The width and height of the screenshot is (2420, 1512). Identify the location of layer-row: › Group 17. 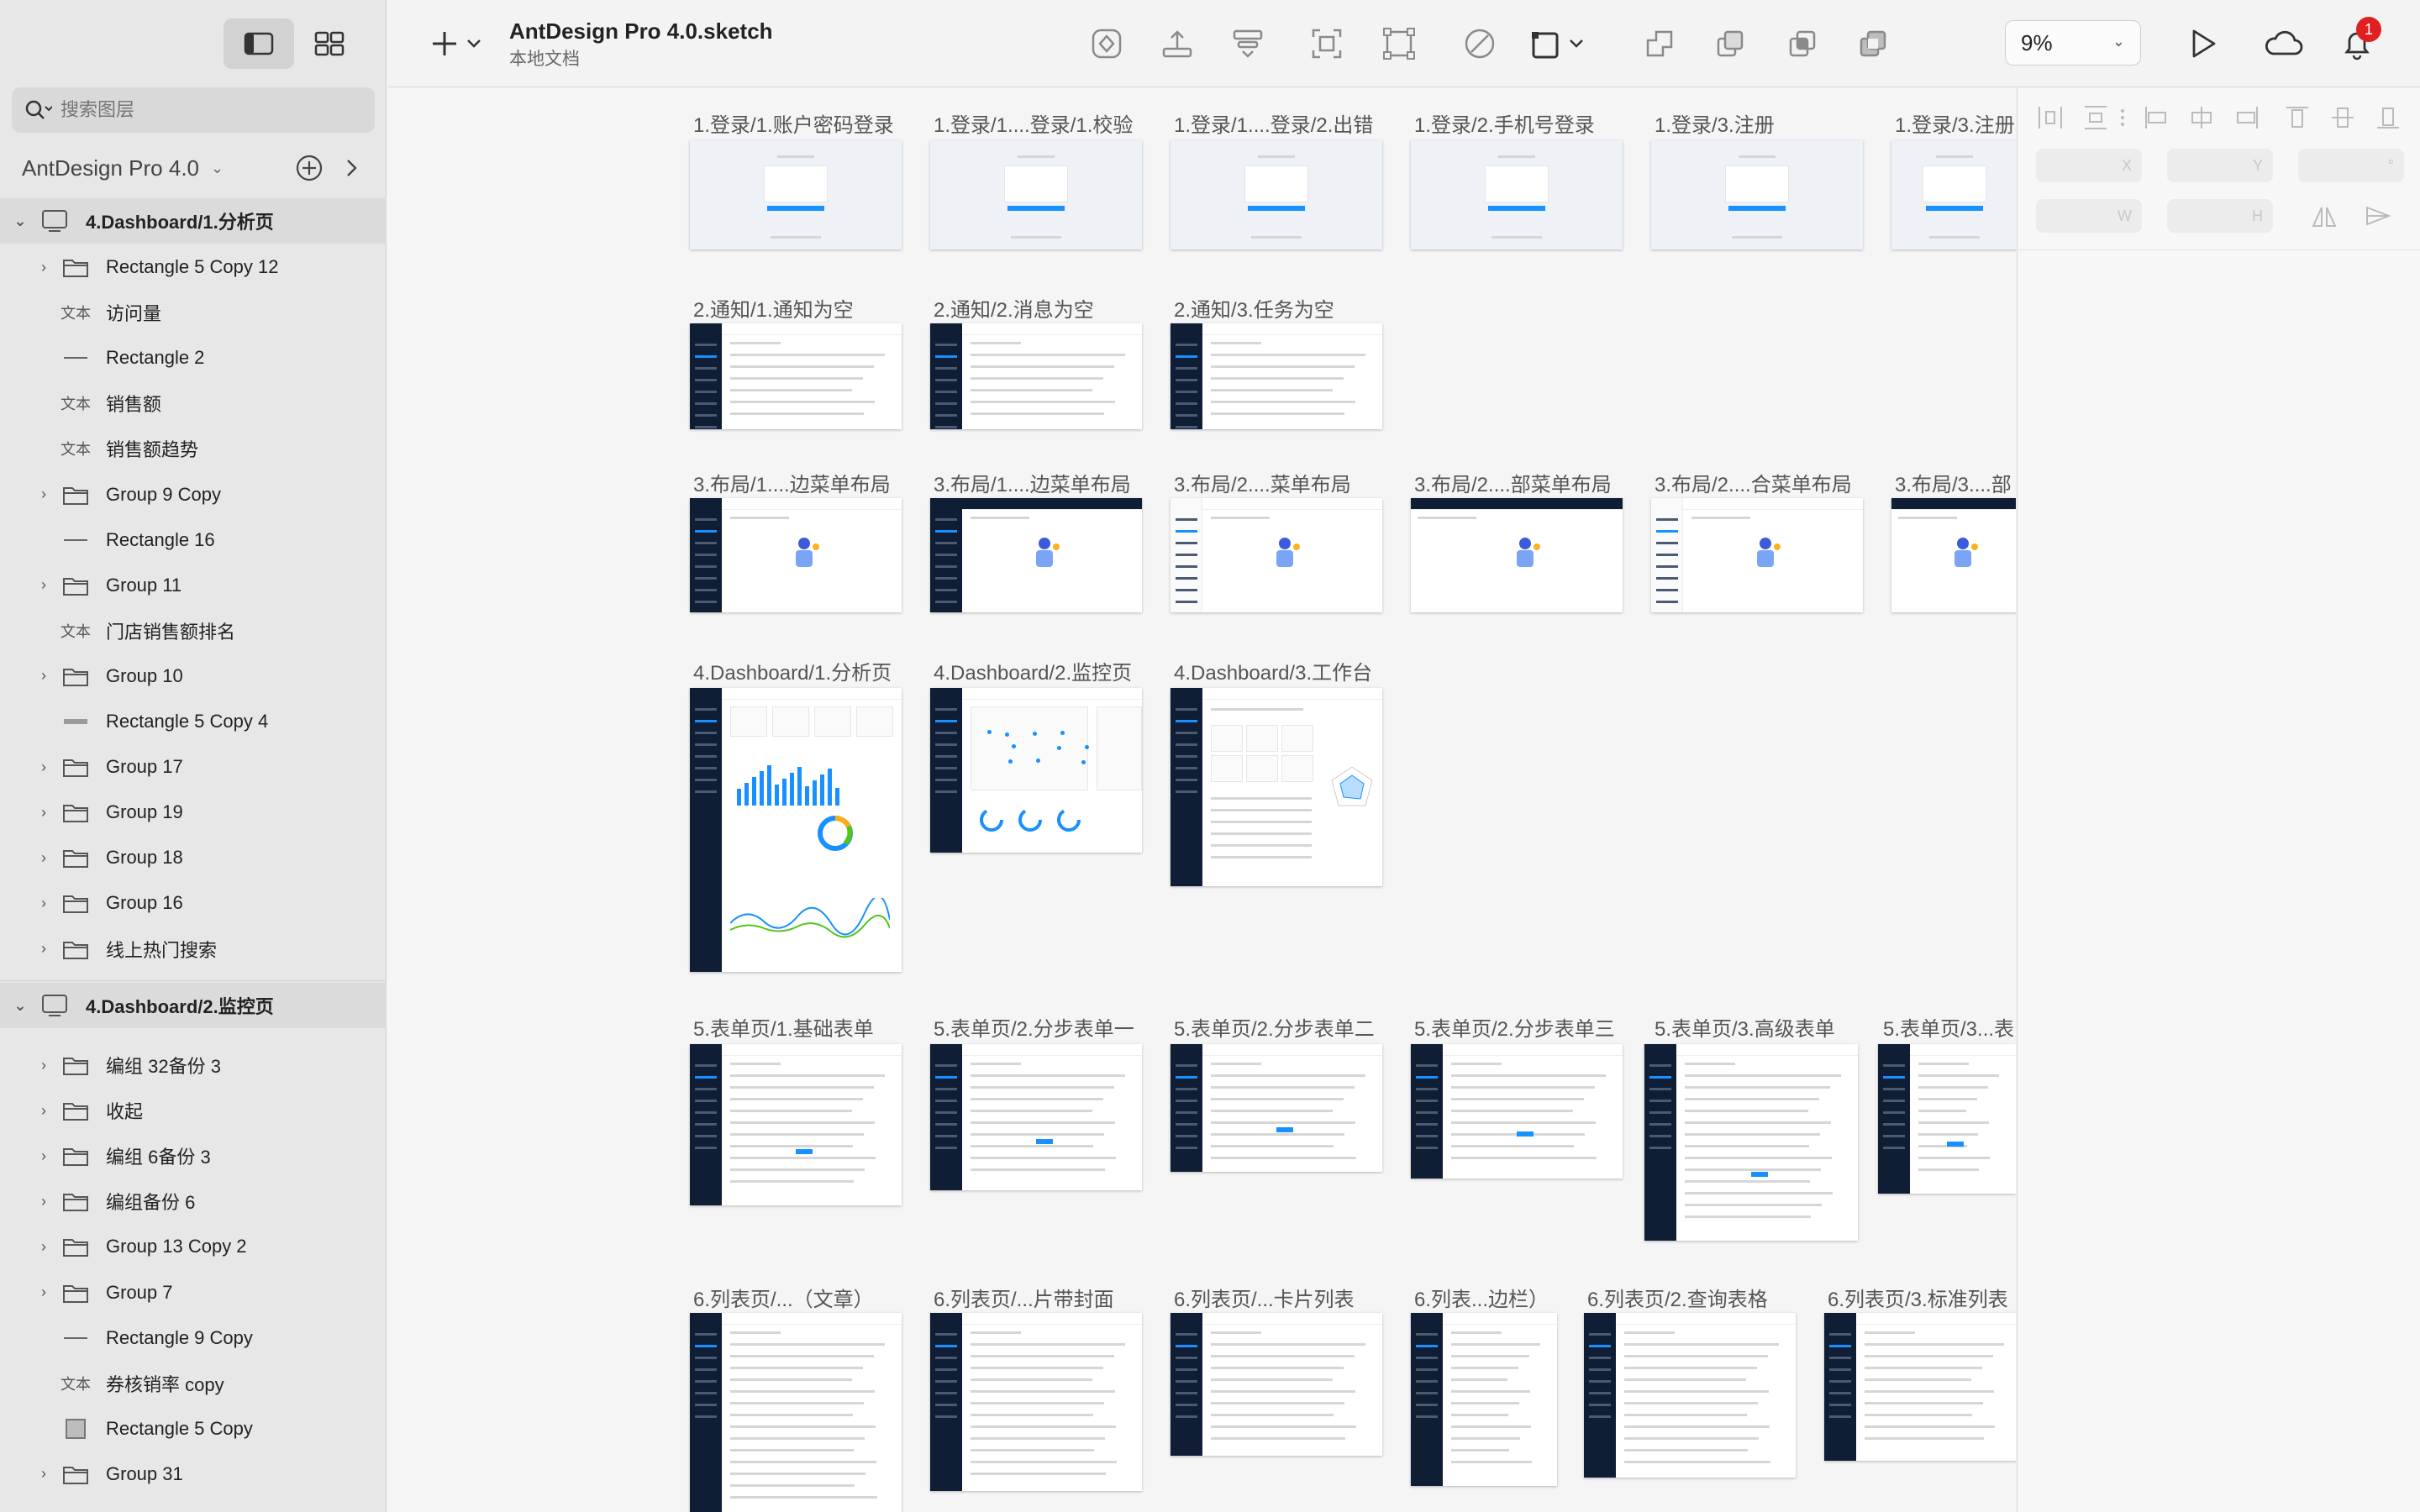
(193, 767).